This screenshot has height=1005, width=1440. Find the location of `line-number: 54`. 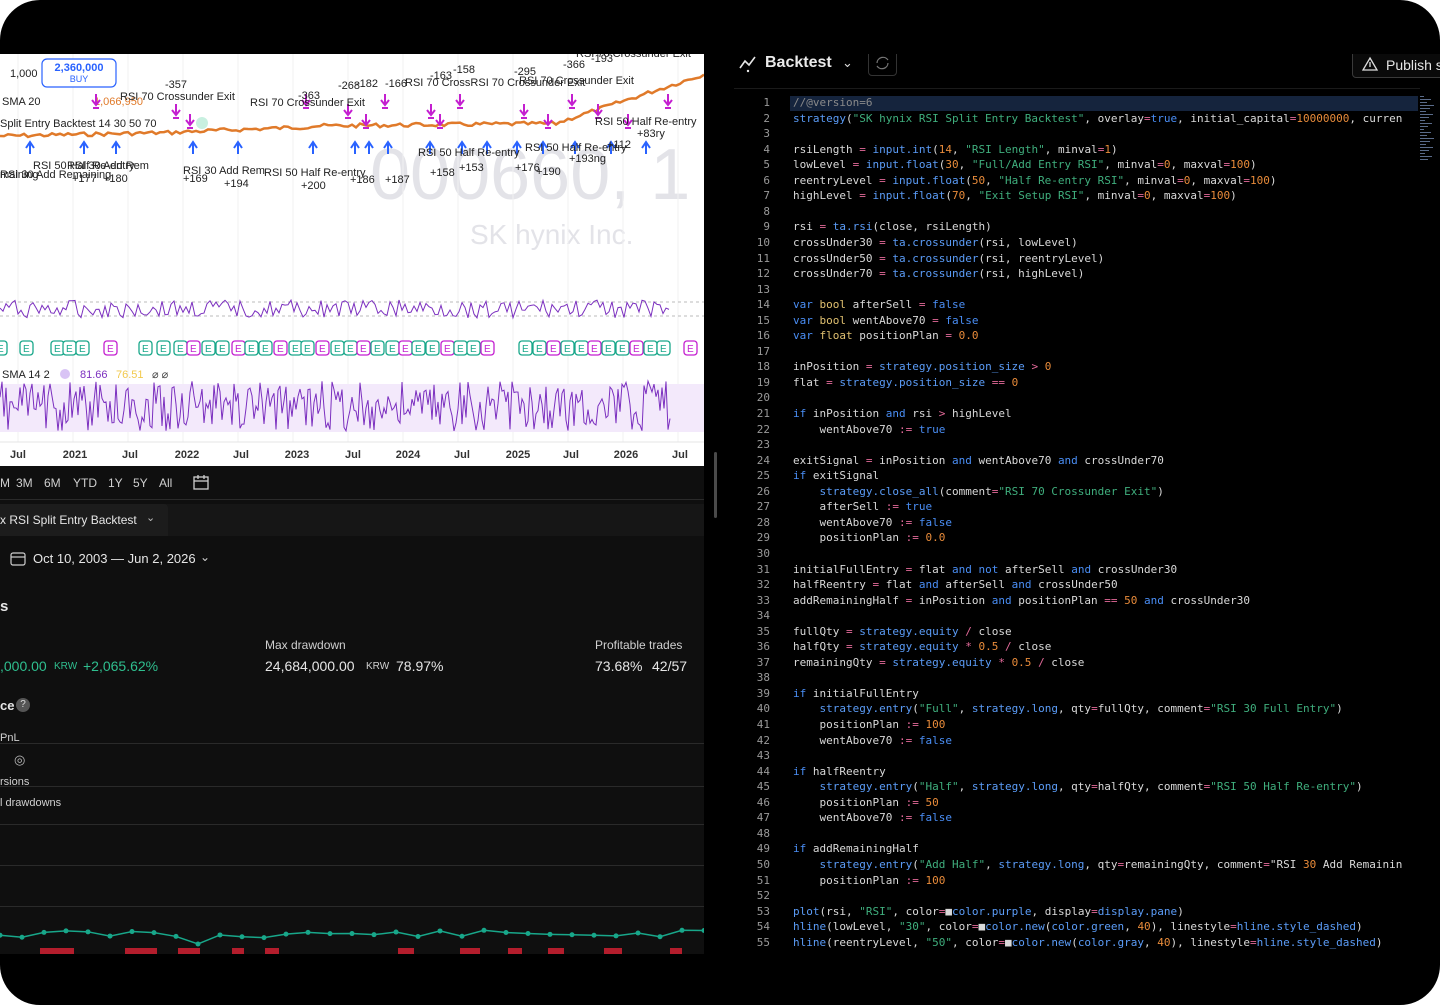

line-number: 54 is located at coordinates (752, 926).